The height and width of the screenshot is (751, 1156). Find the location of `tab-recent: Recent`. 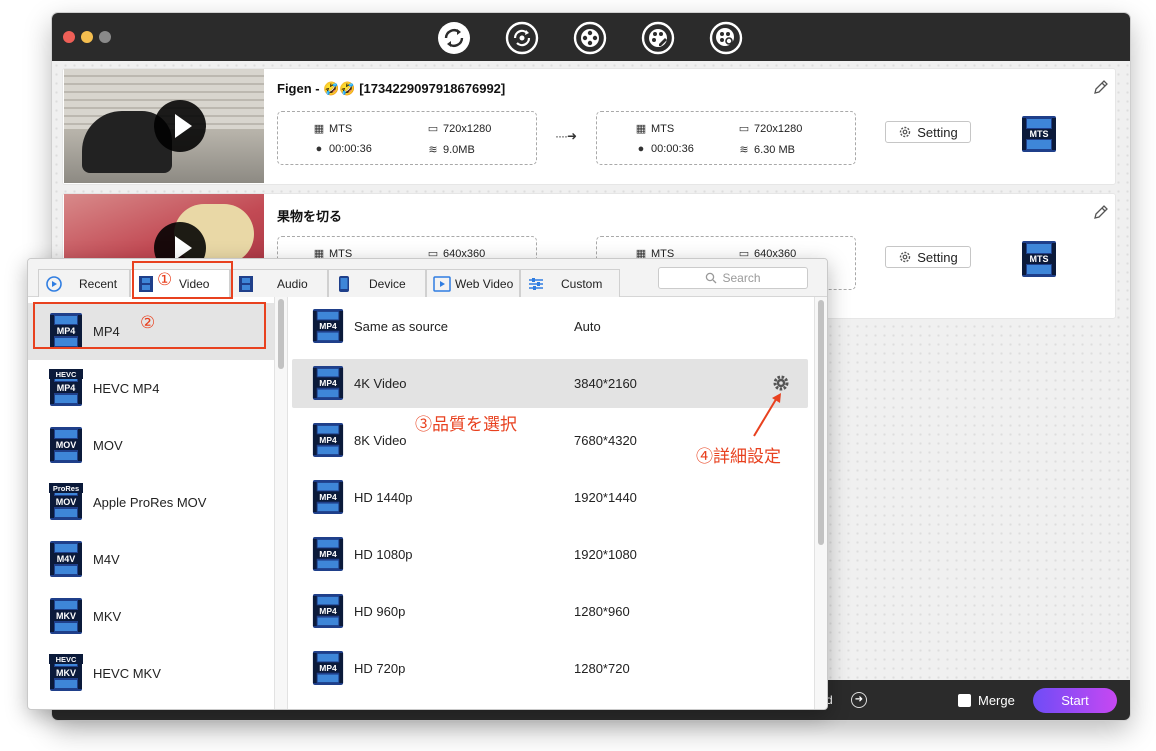

tab-recent: Recent is located at coordinates (84, 283).